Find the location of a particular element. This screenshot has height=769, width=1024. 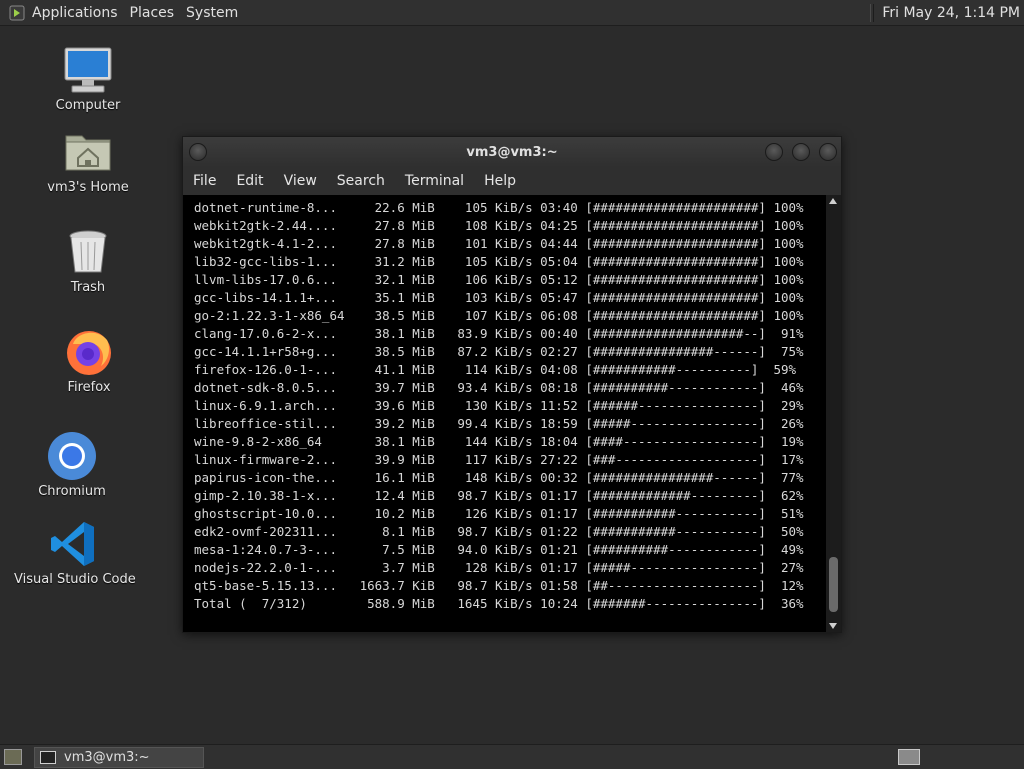

desktop-icon-label: Chromium is located at coordinates (72, 491).